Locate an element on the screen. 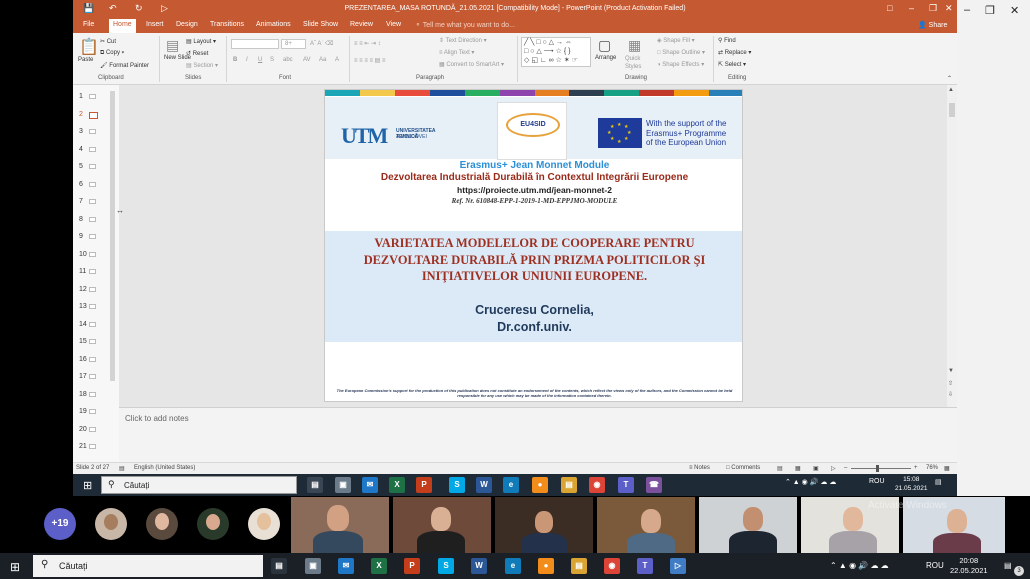 This screenshot has width=1030, height=579. language: English (United States) is located at coordinates (164, 468).